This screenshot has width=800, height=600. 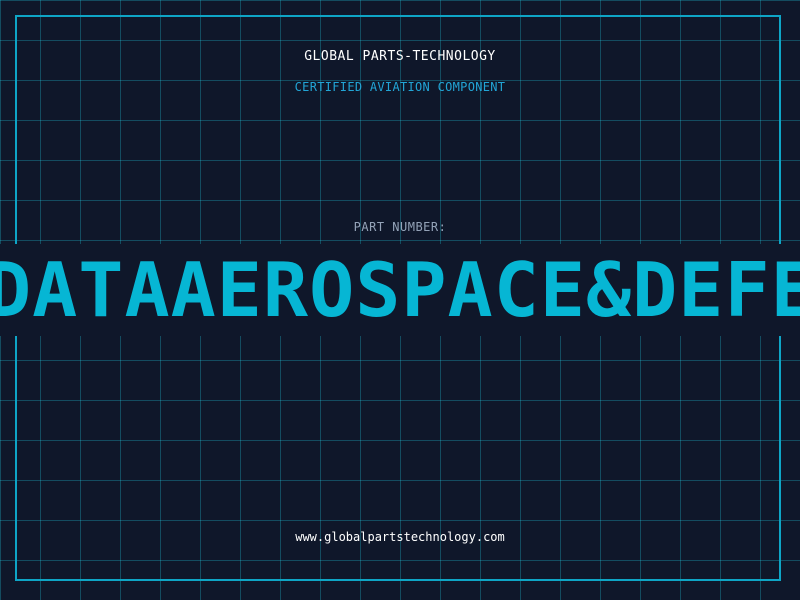 I want to click on part-number-label: PART NUMBER:, so click(x=400, y=227).